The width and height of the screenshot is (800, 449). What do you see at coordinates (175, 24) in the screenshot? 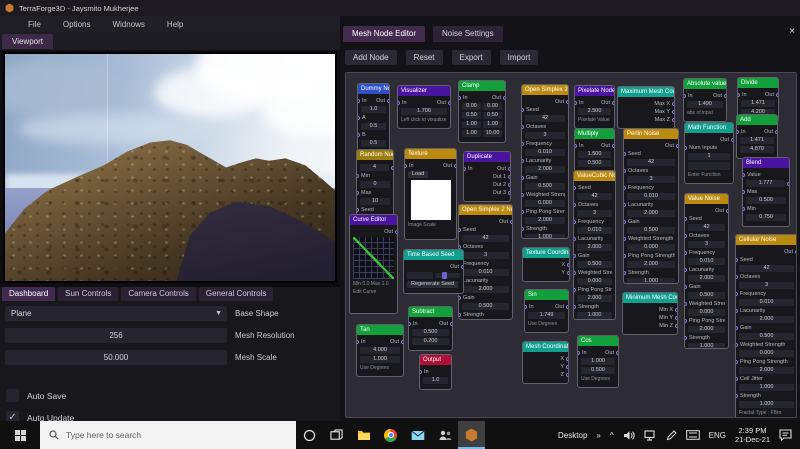
I see `menu-help: Help` at bounding box center [175, 24].